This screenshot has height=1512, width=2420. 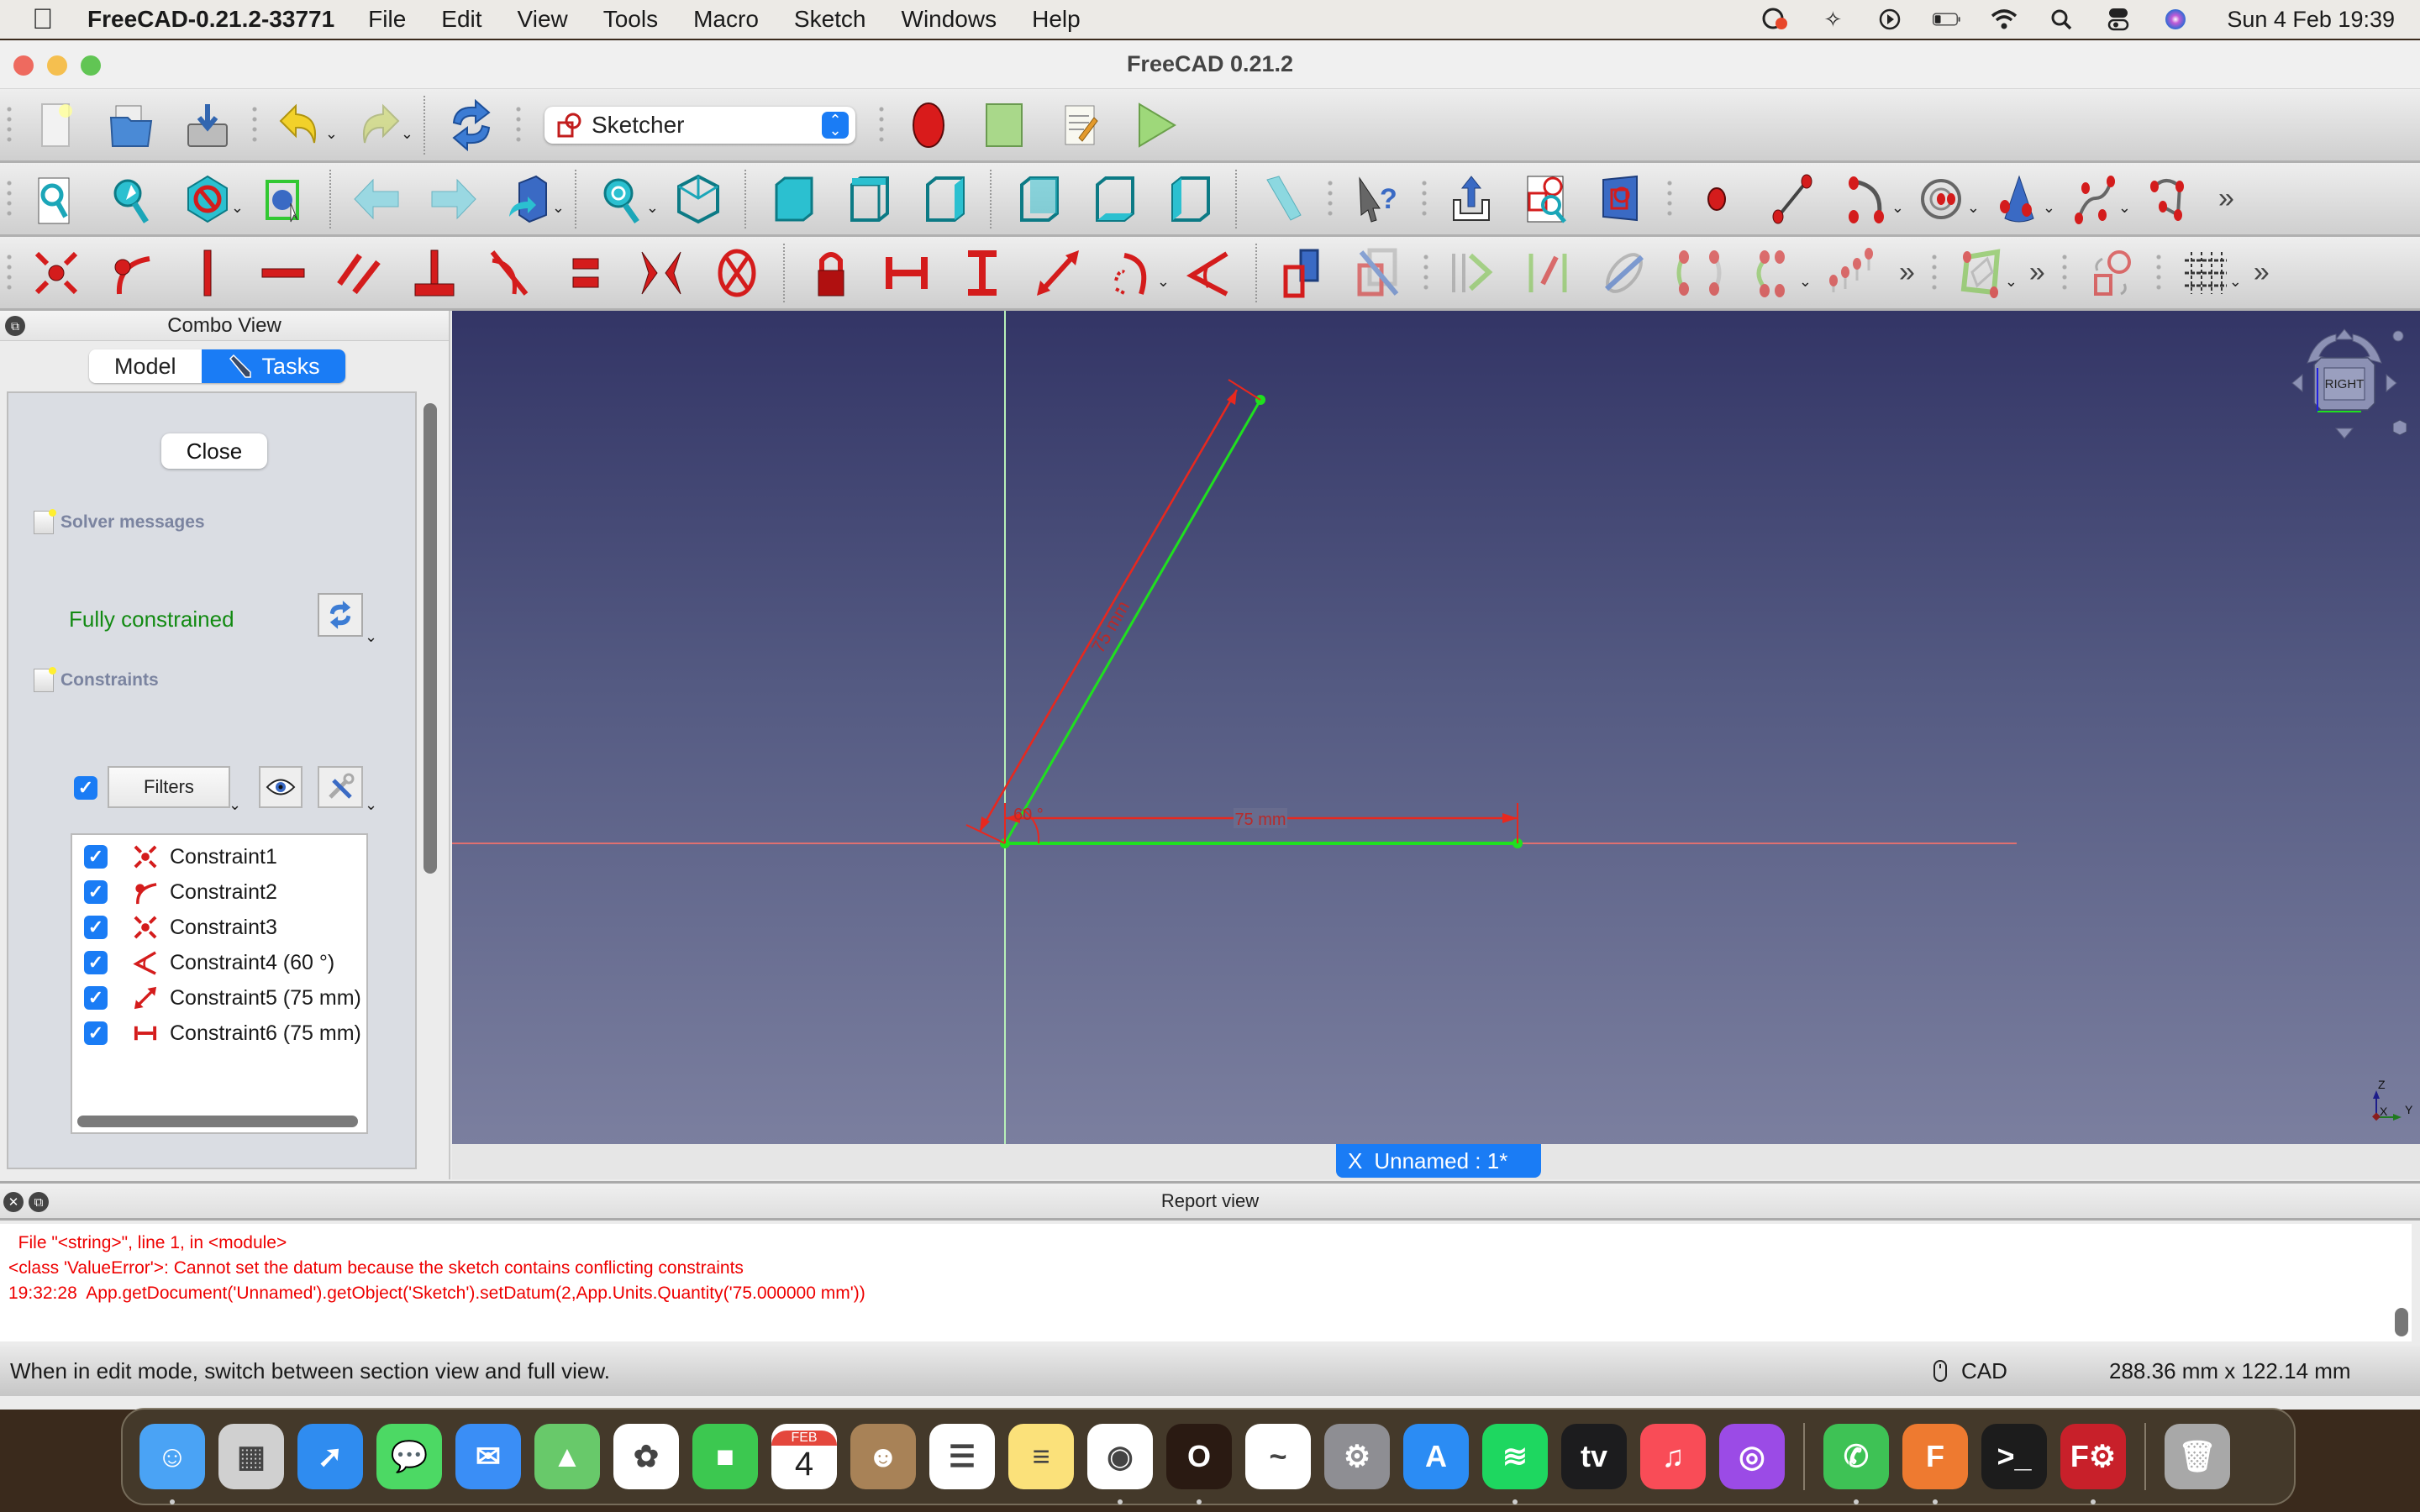 I want to click on constraint-row: ✓ Constraint1, so click(x=180, y=857).